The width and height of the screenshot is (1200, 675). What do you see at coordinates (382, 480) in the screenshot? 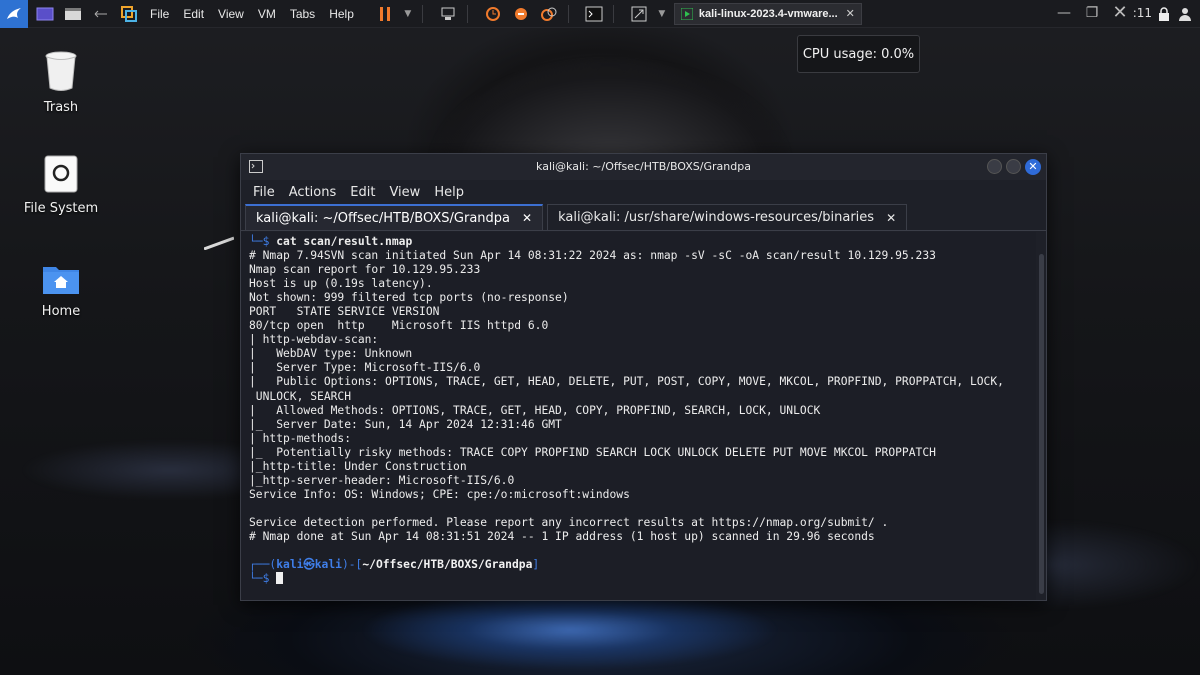
I see `output-line: |_http-server-header: Microsoft-IIS/6.0` at bounding box center [382, 480].